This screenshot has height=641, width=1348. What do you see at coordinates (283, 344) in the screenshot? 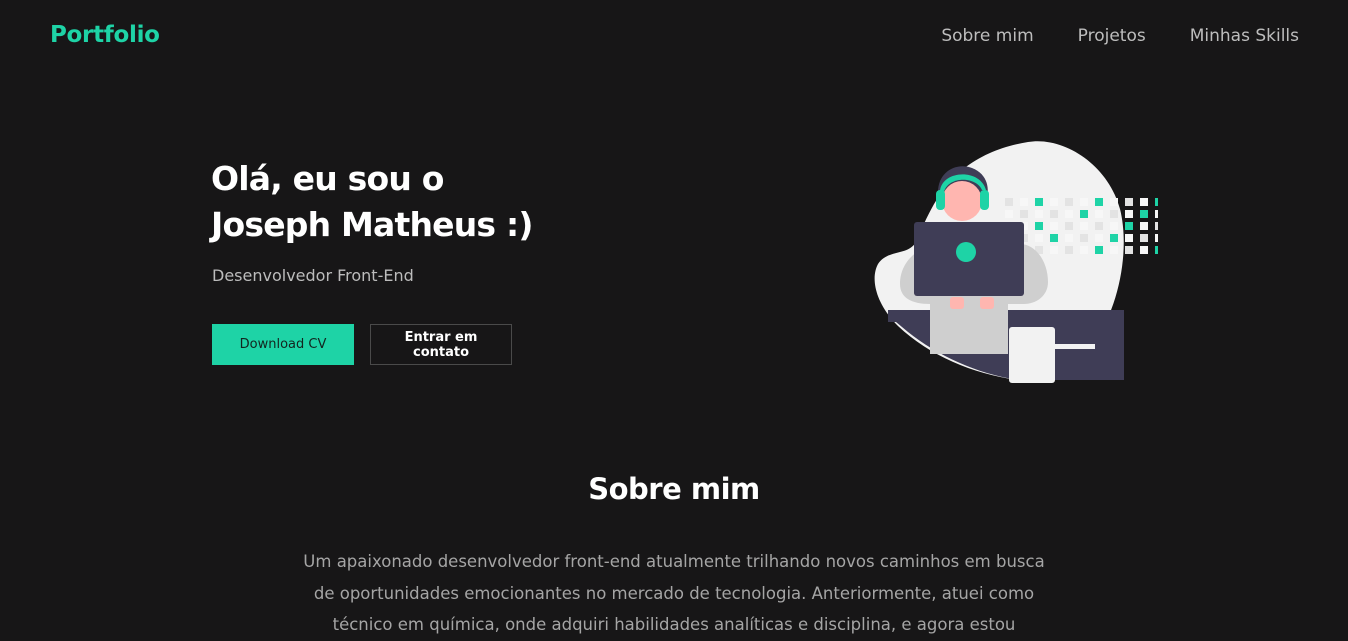
I see `download-cv-button: Download CV` at bounding box center [283, 344].